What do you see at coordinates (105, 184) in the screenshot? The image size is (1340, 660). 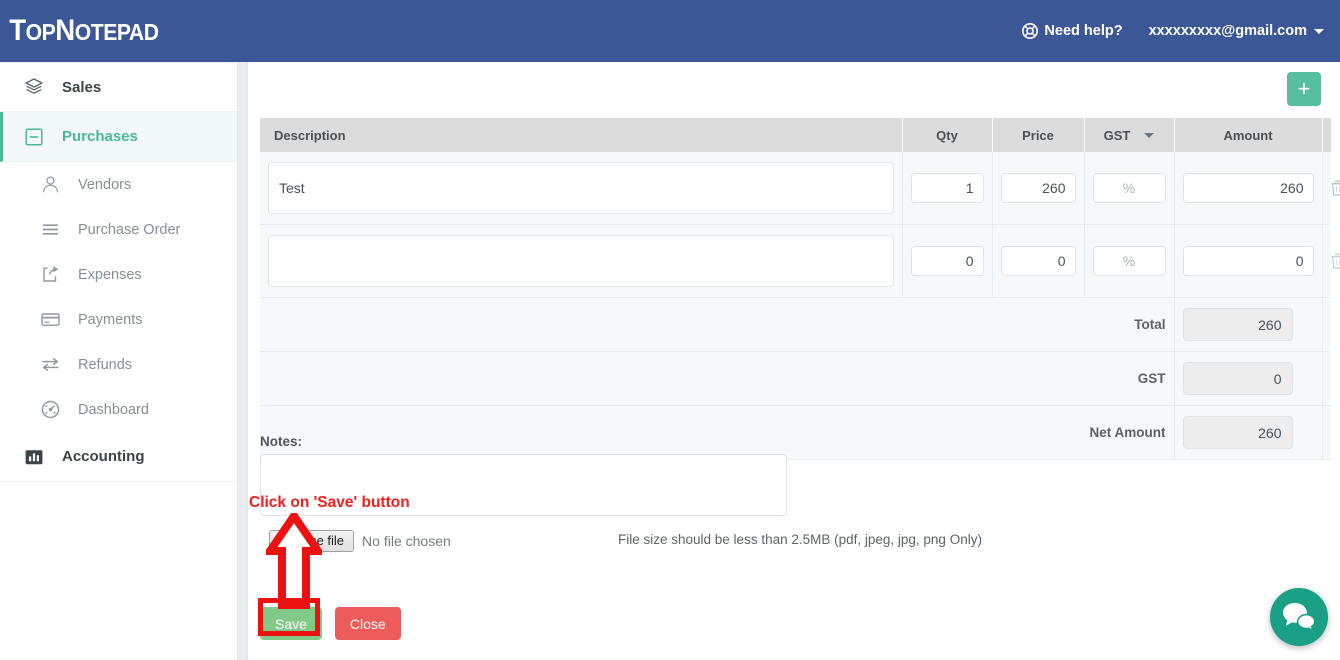 I see `sidebar-item-label-vendors: Vendors` at bounding box center [105, 184].